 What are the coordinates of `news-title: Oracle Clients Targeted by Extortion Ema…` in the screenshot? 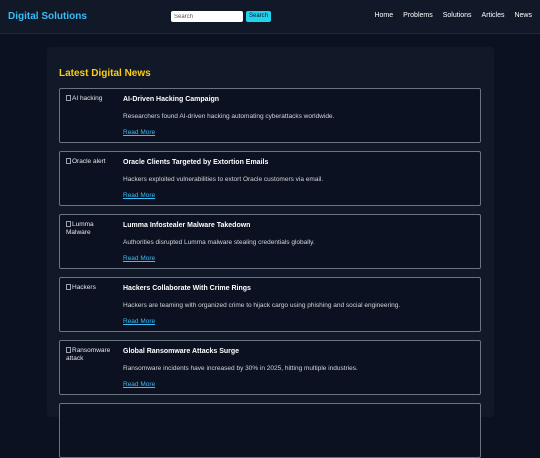 It's located at (196, 162).